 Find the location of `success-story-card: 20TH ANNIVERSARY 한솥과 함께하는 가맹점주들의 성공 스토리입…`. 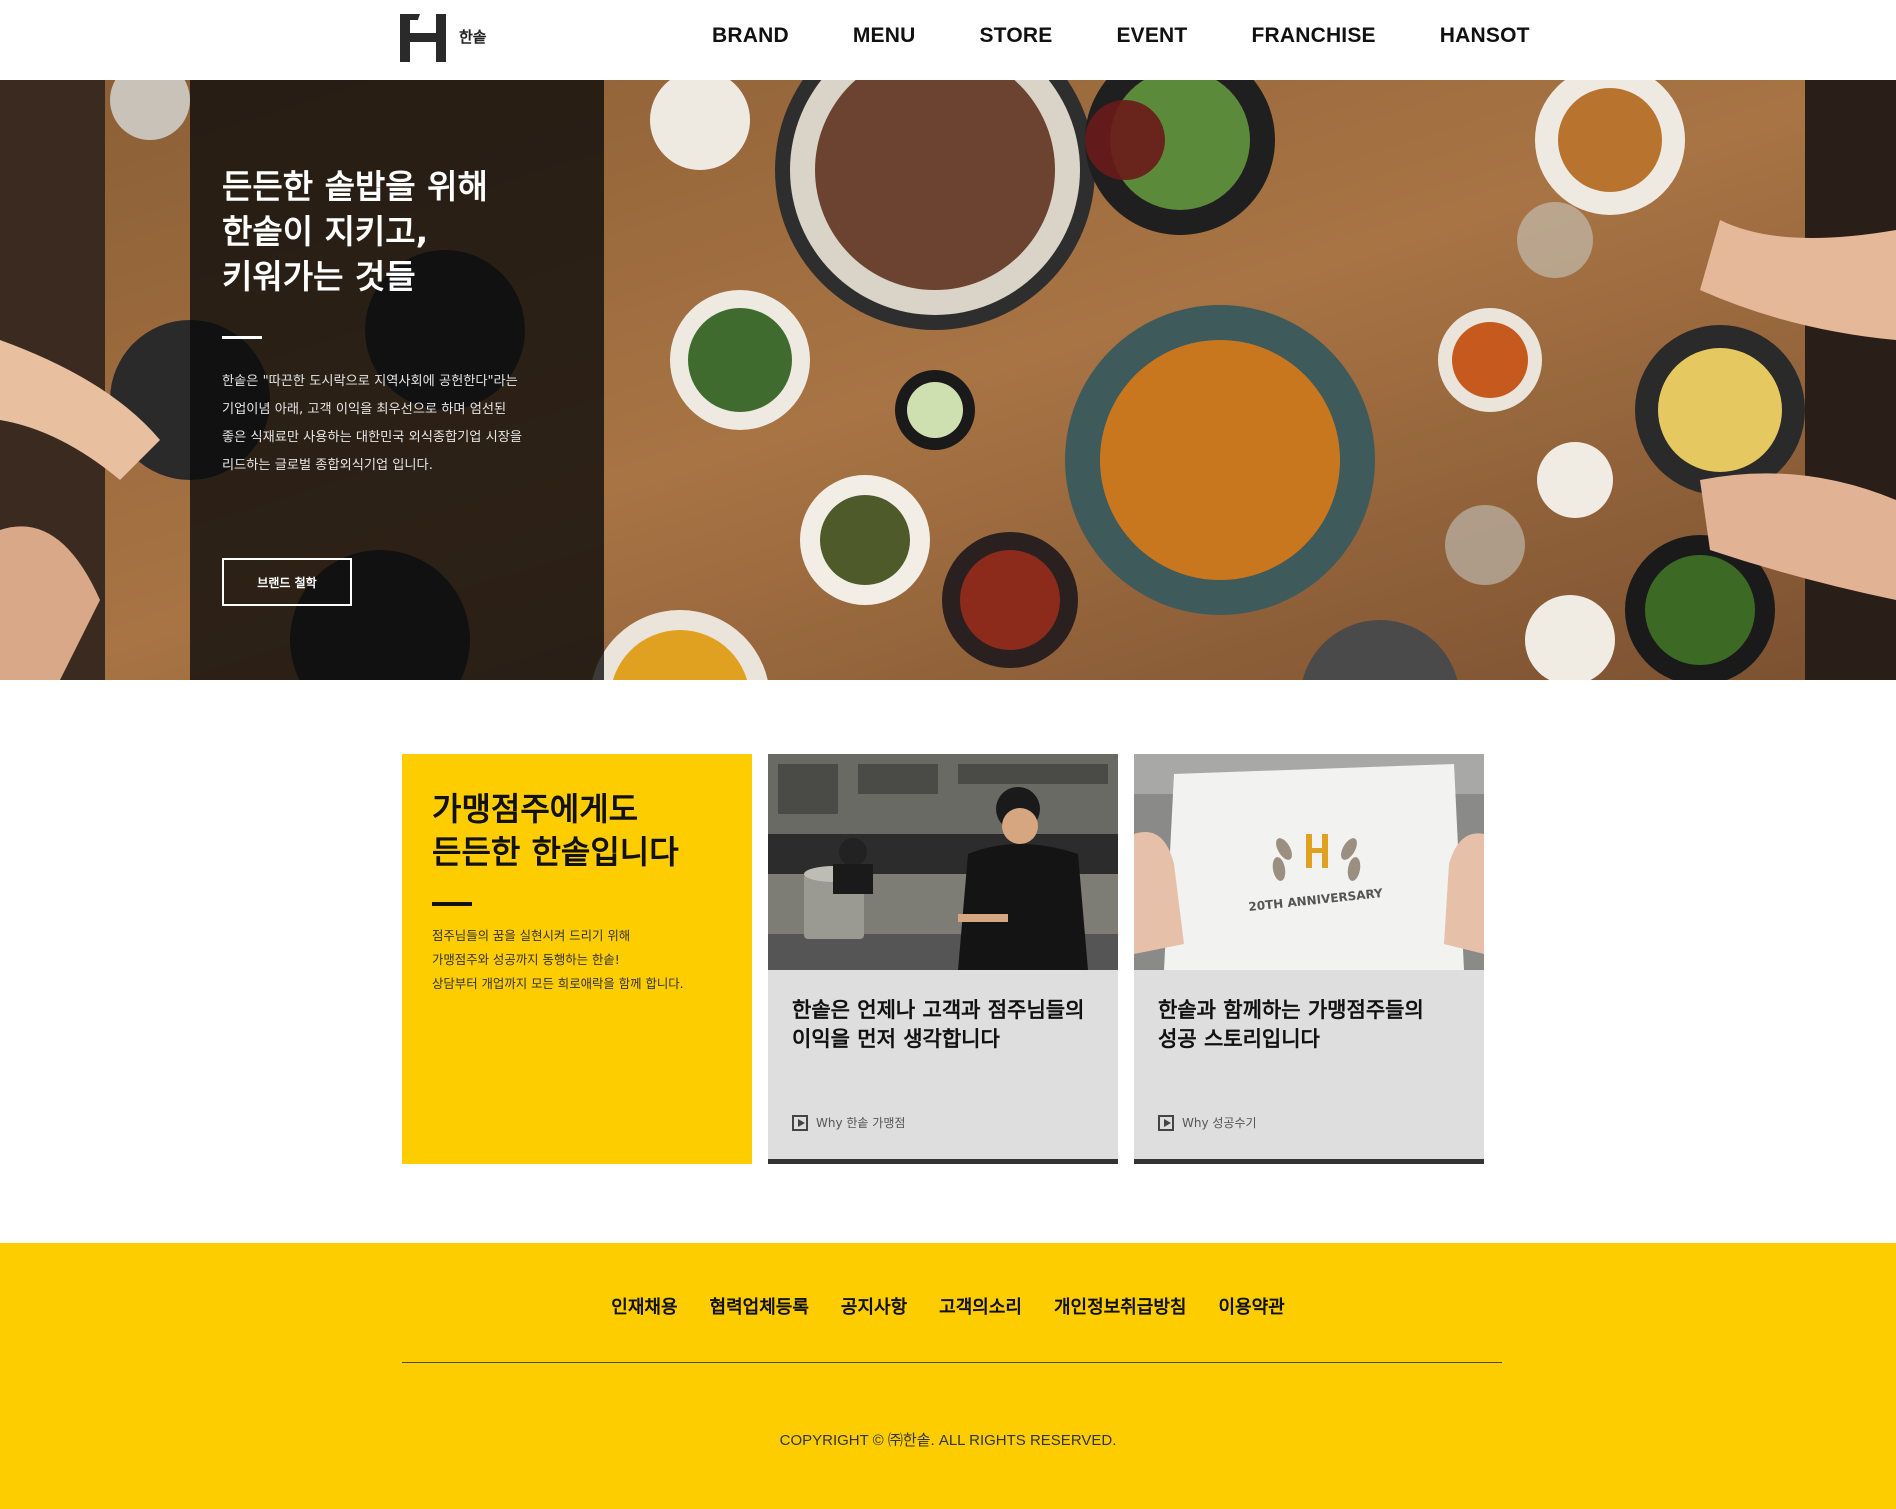

success-story-card: 20TH ANNIVERSARY 한솥과 함께하는 가맹점주들의 성공 스토리입… is located at coordinates (1309, 959).